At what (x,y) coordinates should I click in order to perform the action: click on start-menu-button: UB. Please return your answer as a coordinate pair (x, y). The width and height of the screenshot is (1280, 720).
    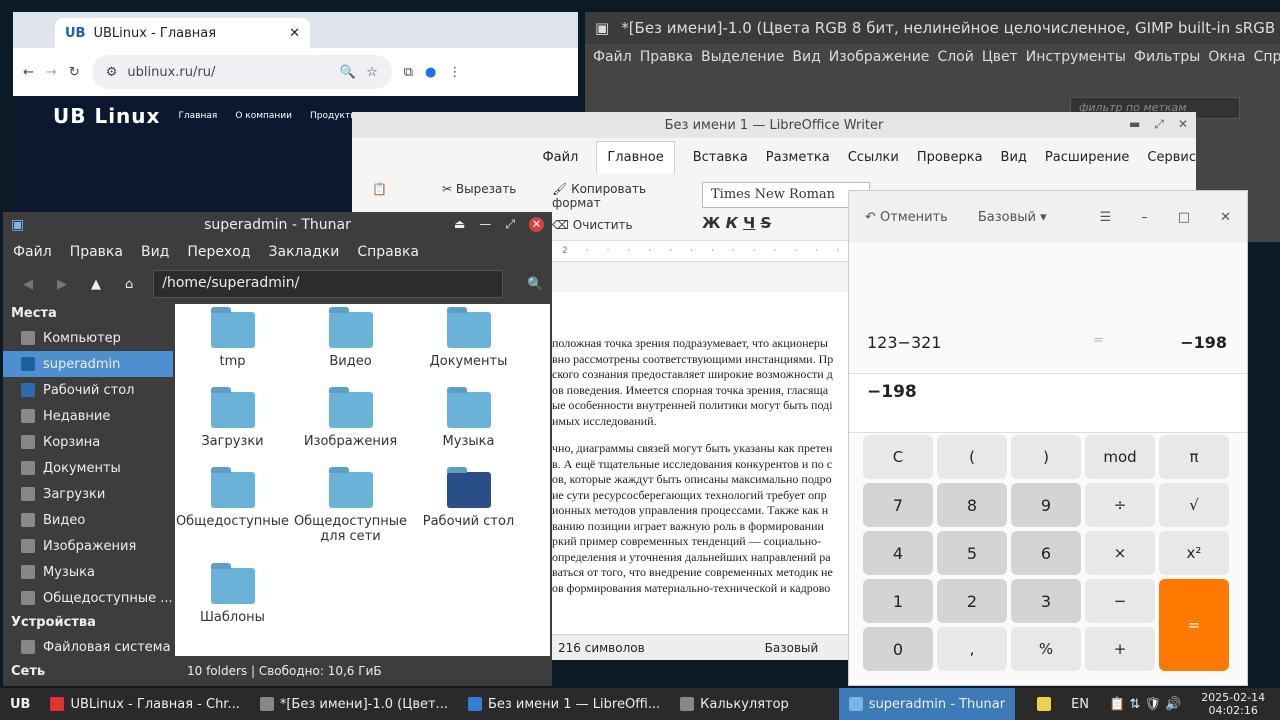
    Looking at the image, I should click on (20, 704).